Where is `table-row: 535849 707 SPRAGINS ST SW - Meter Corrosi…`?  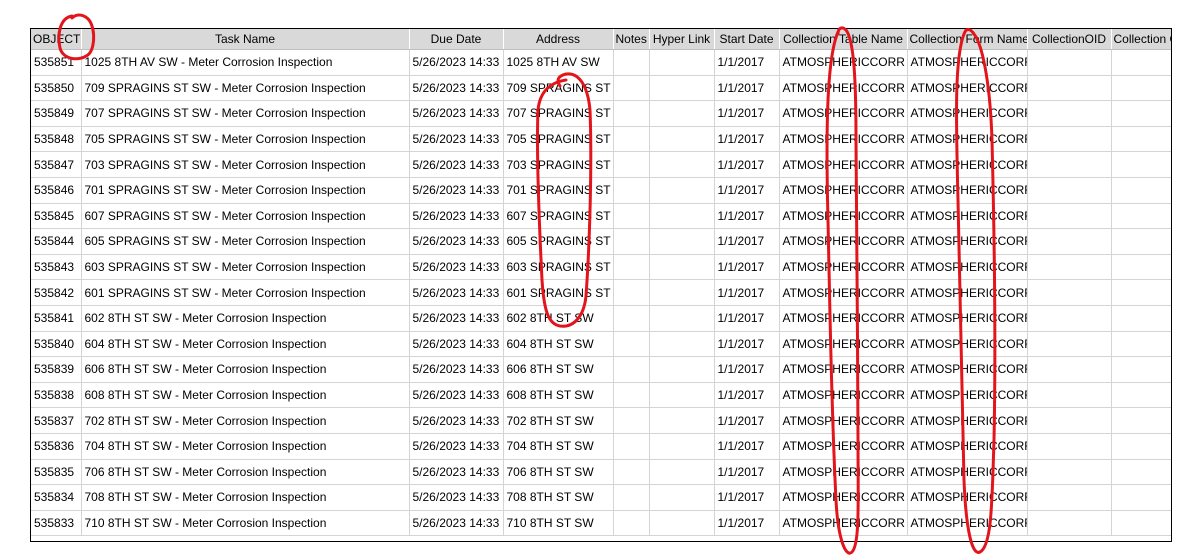
table-row: 535849 707 SPRAGINS ST SW - Meter Corrosi… is located at coordinates (601, 113).